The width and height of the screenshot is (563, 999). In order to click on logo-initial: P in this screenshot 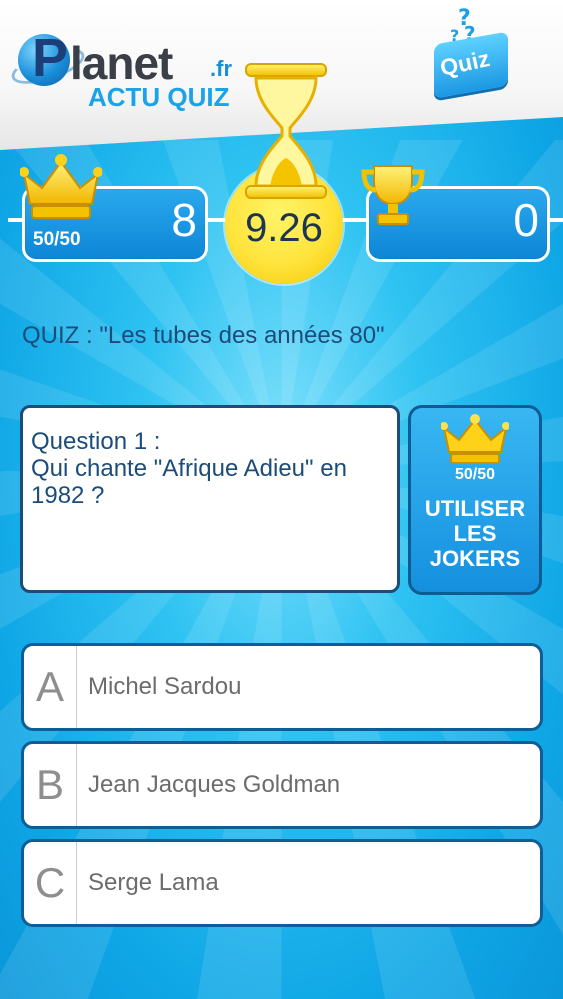, I will do `click(50, 58)`.